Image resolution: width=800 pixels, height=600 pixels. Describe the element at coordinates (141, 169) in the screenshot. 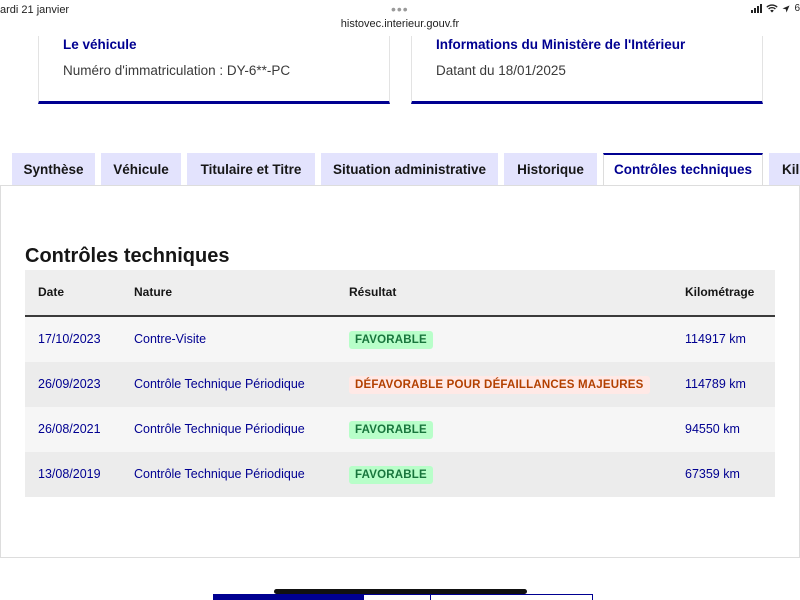

I see `tab-vehicule: Véhicule` at that location.